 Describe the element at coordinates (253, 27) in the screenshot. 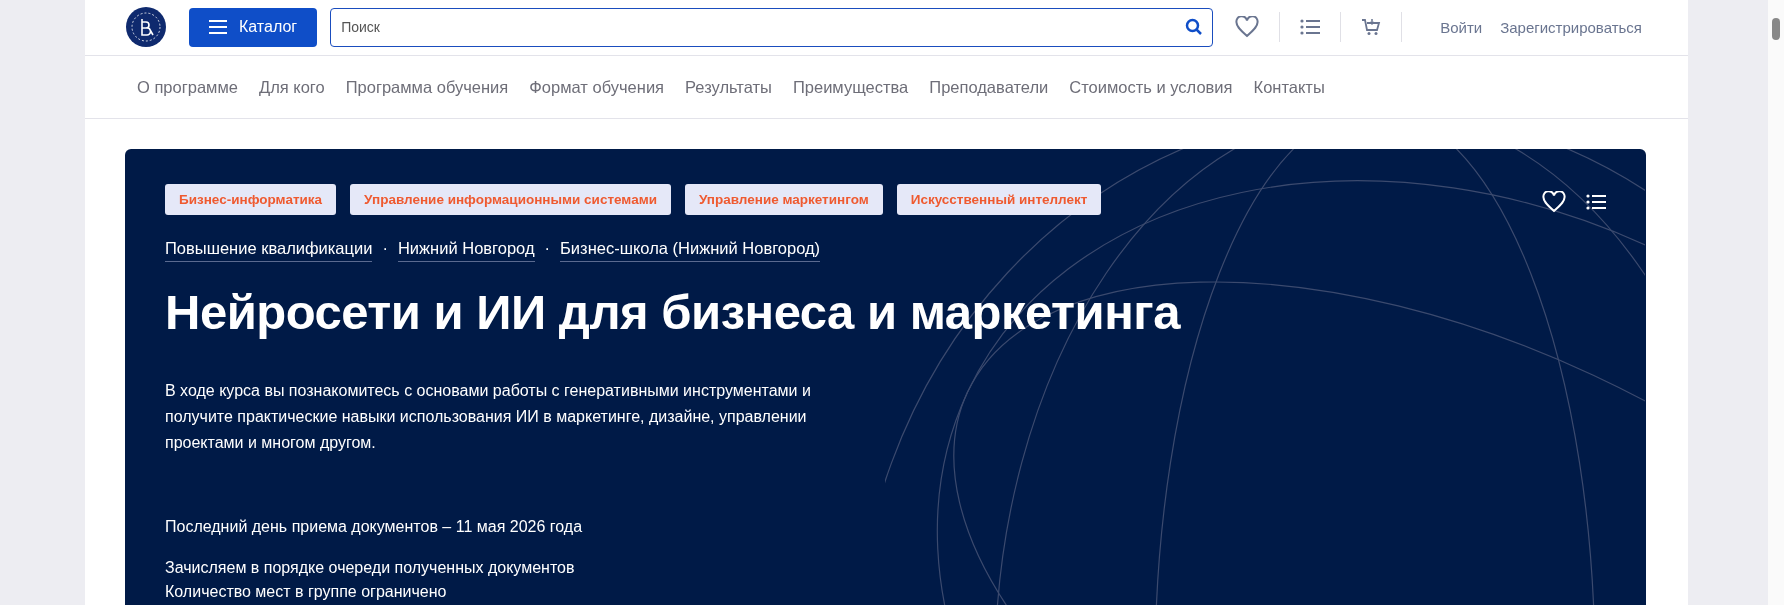

I see `catalog-button: Каталог` at that location.